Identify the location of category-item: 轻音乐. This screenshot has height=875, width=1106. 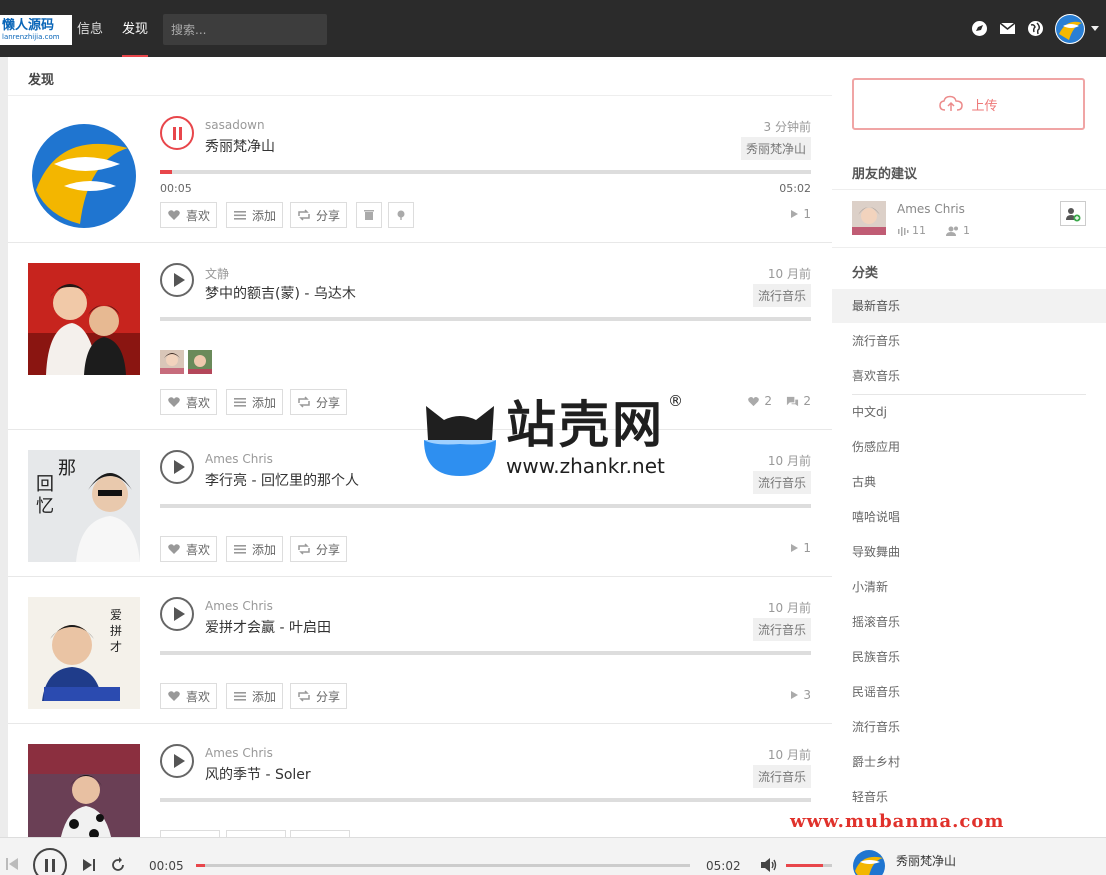
(969, 797).